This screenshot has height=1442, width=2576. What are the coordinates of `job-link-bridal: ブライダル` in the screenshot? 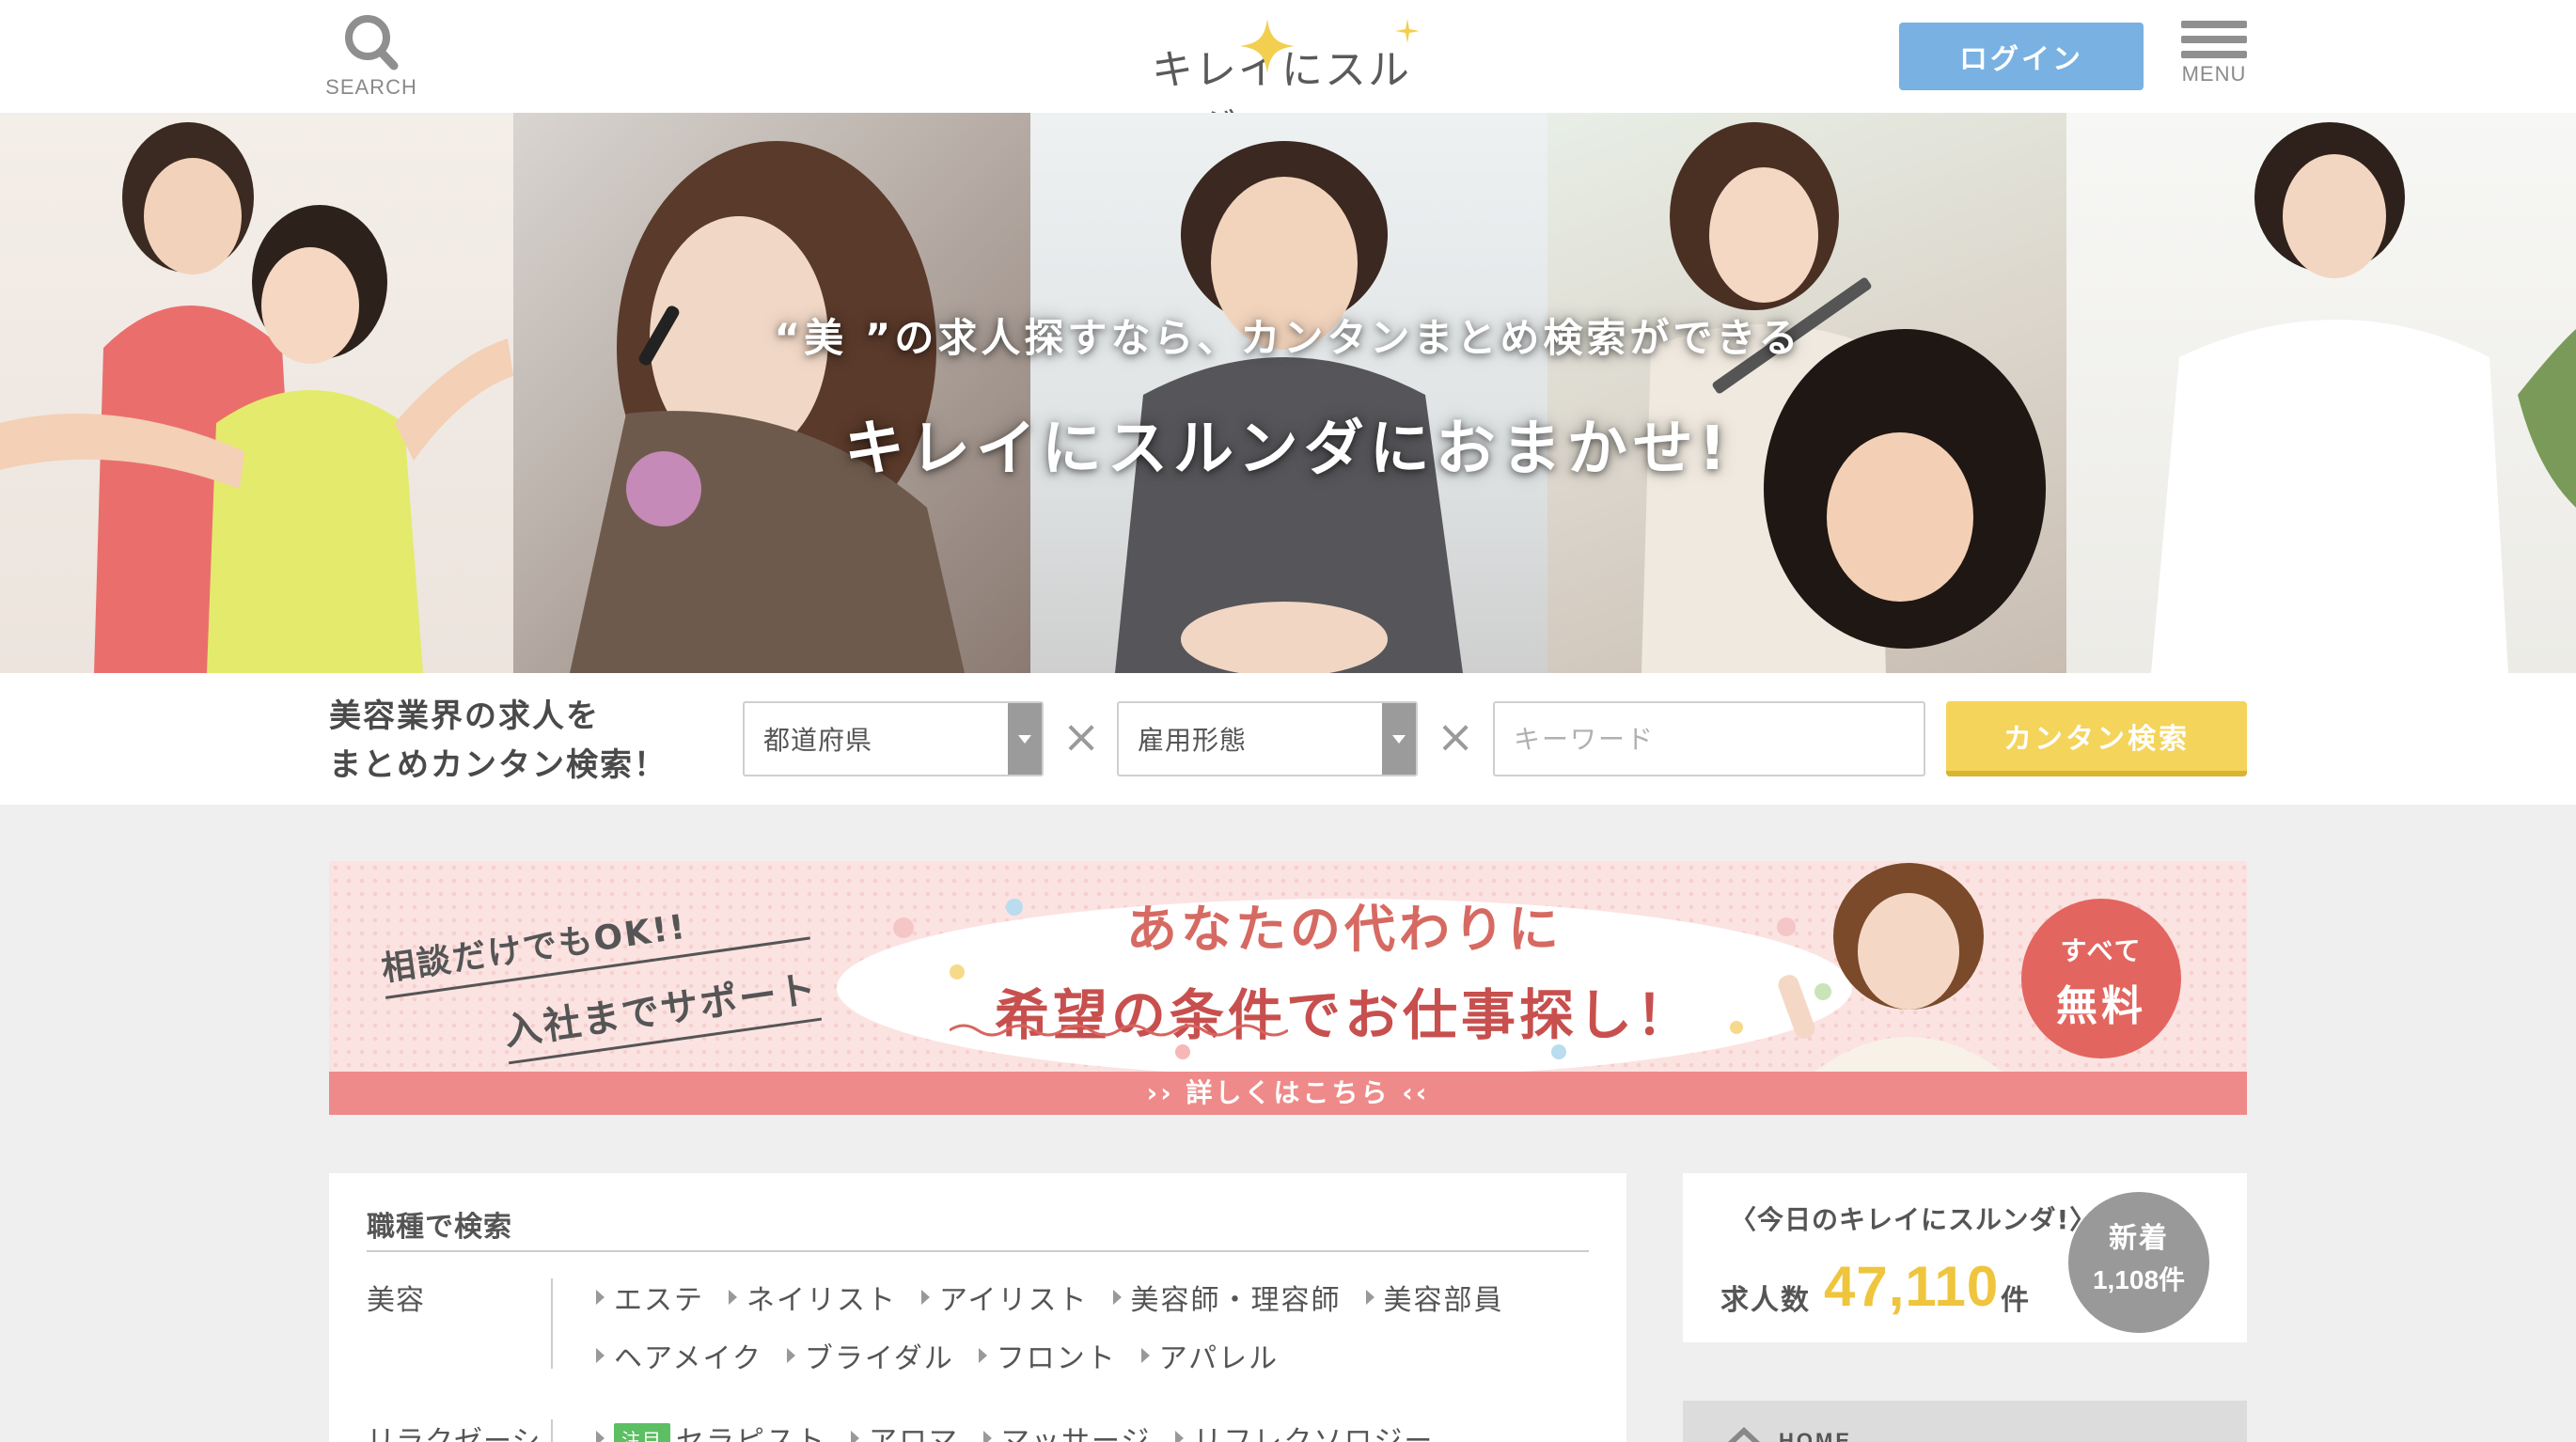 It's located at (870, 1355).